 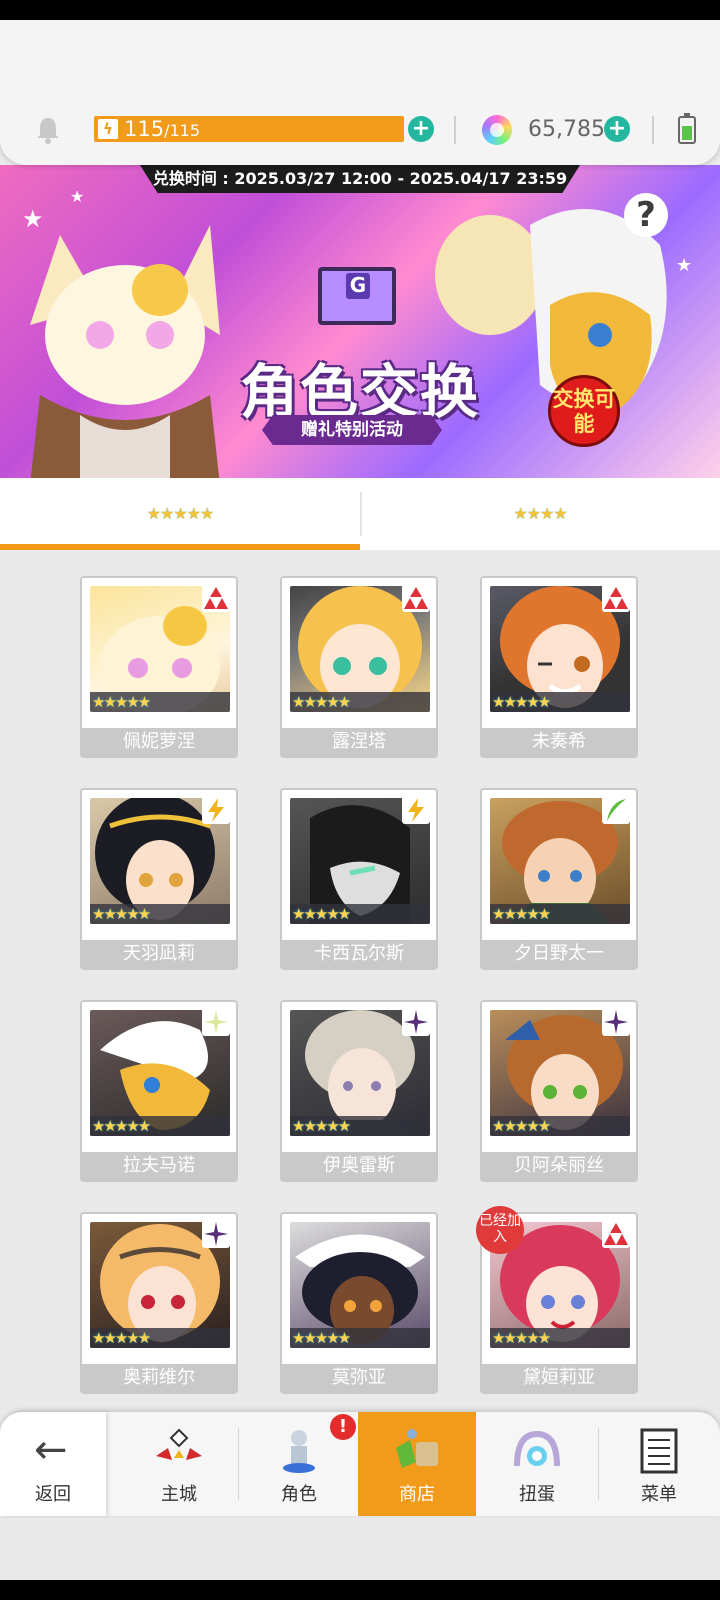 I want to click on character-name: 露涅塔, so click(x=359, y=742).